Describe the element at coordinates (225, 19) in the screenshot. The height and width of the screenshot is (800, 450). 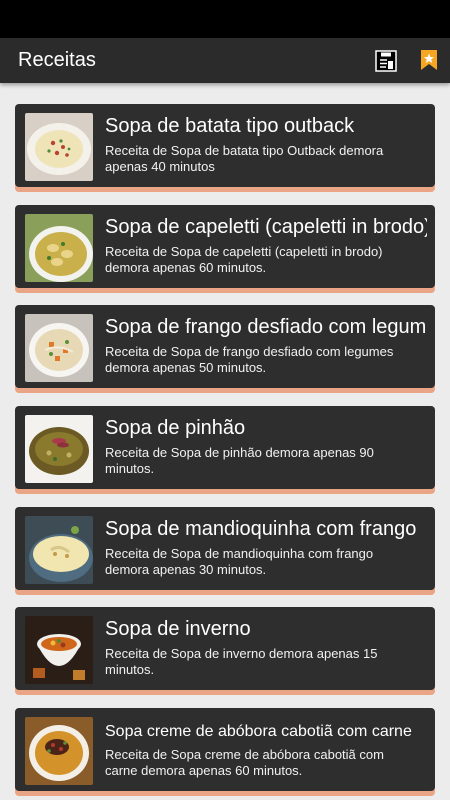
I see `status-bar` at that location.